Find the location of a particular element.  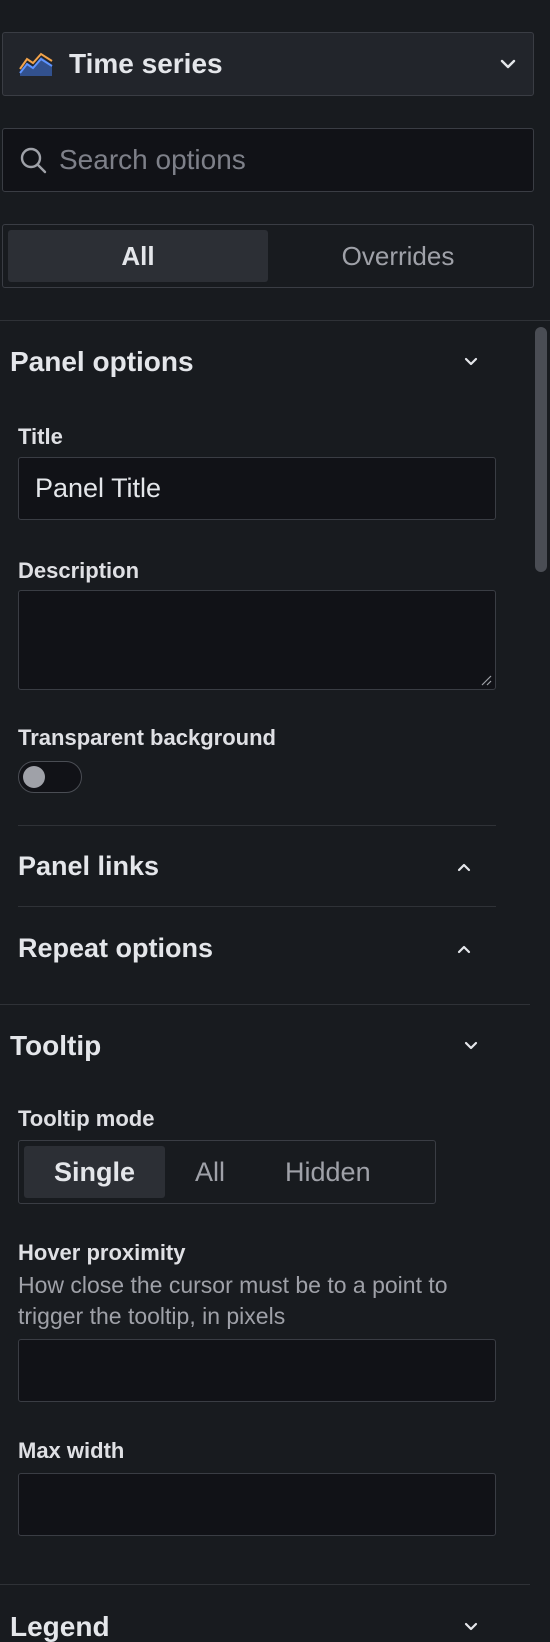

section-title-panel-options: Panel options is located at coordinates (102, 362).